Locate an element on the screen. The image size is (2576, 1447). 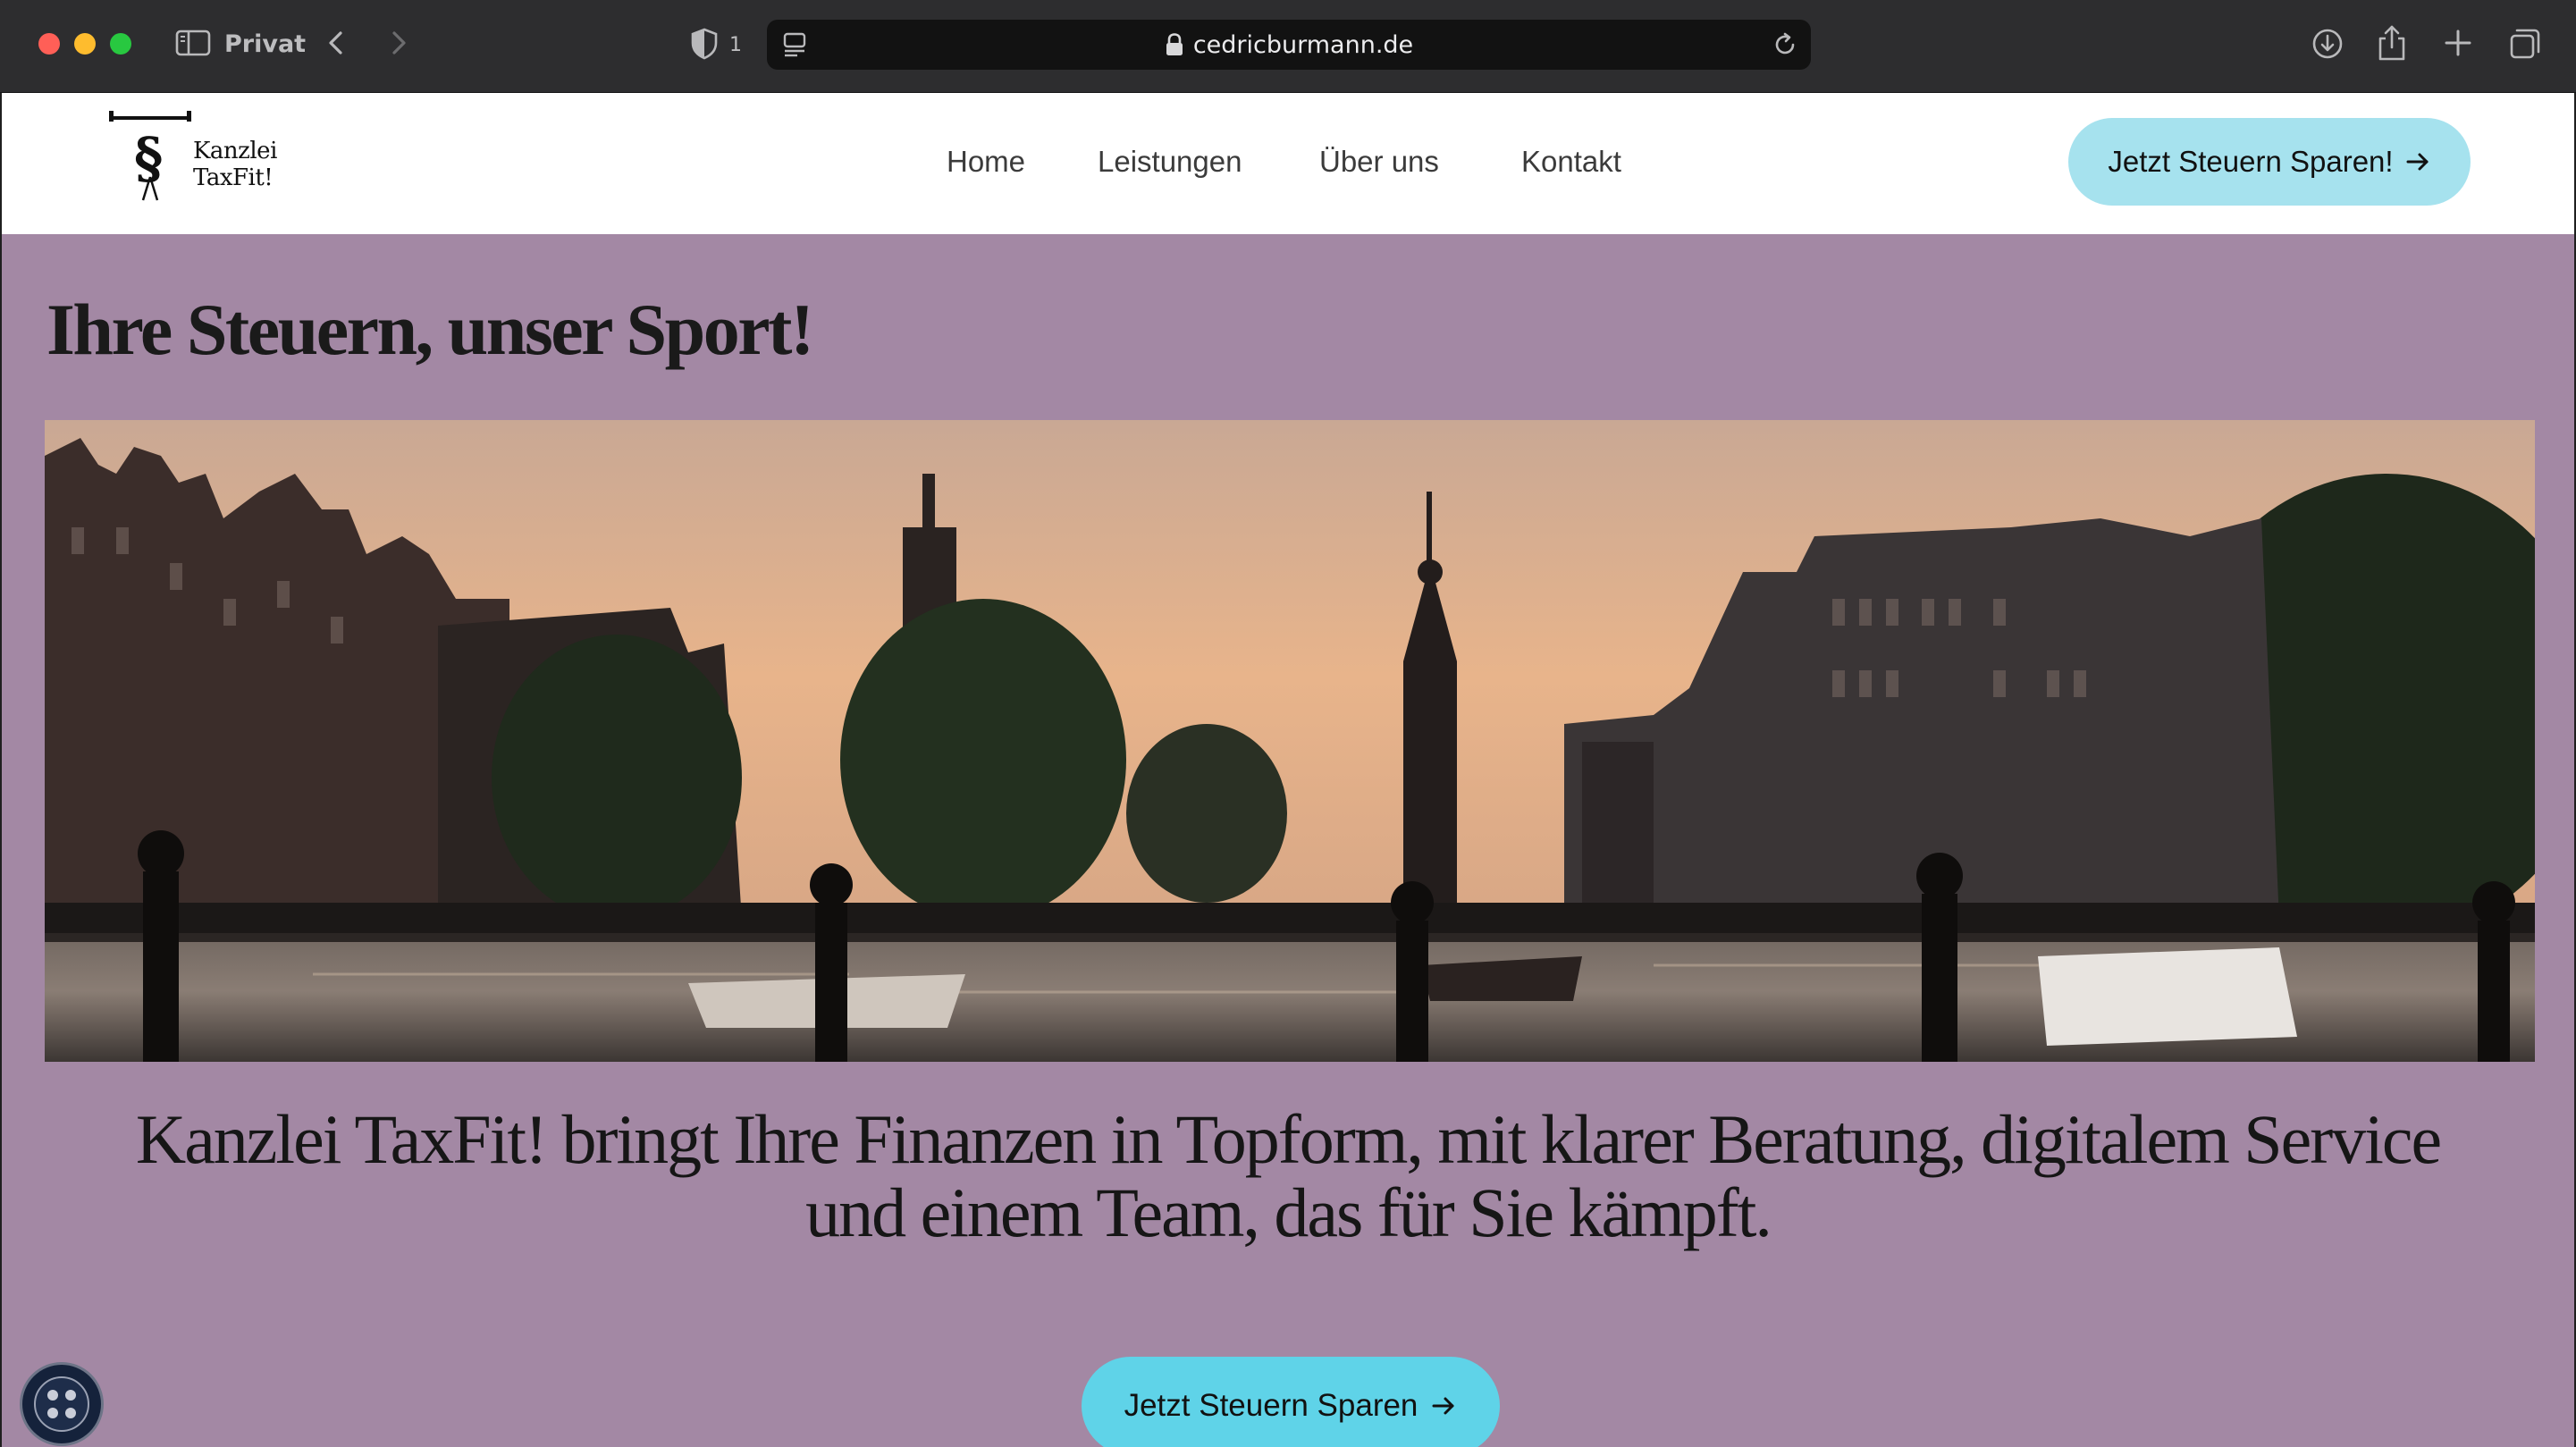
lock-icon is located at coordinates (1174, 44).